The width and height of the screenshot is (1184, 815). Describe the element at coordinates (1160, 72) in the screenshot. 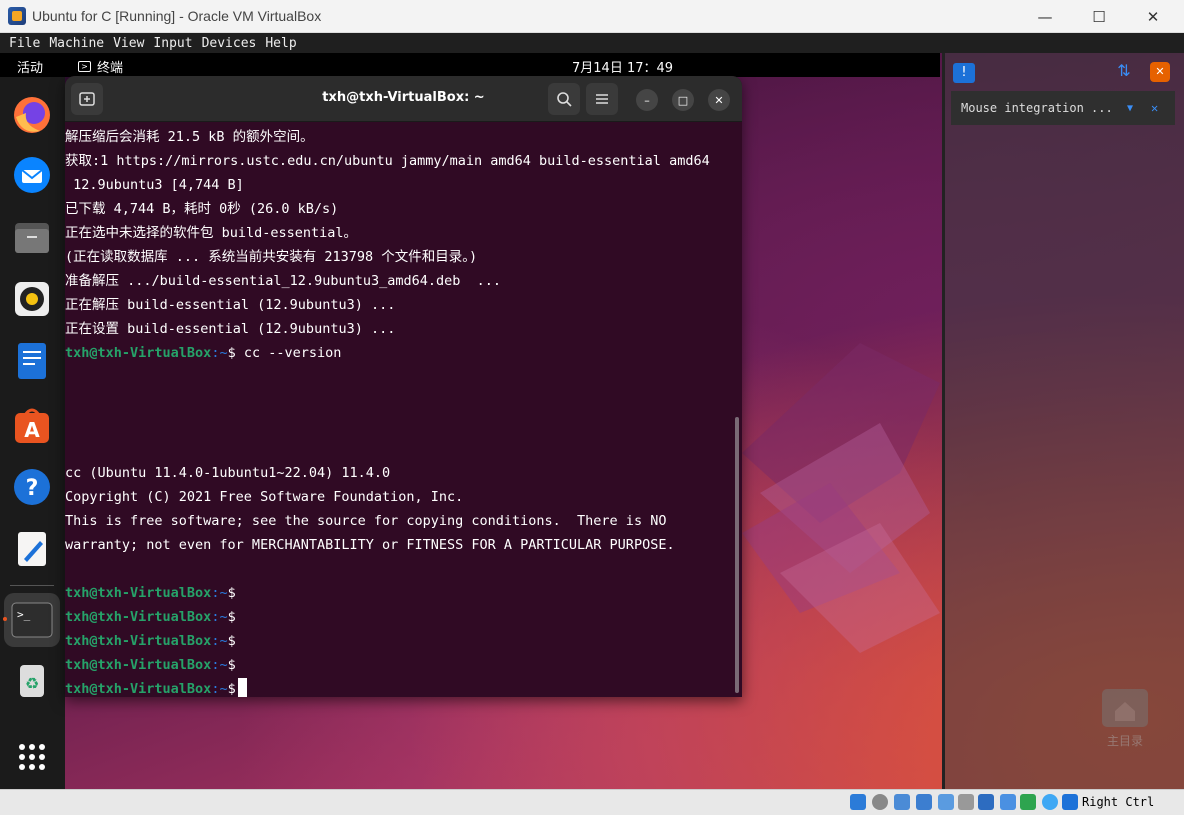

I see `settings-alert-icon: ✕` at that location.